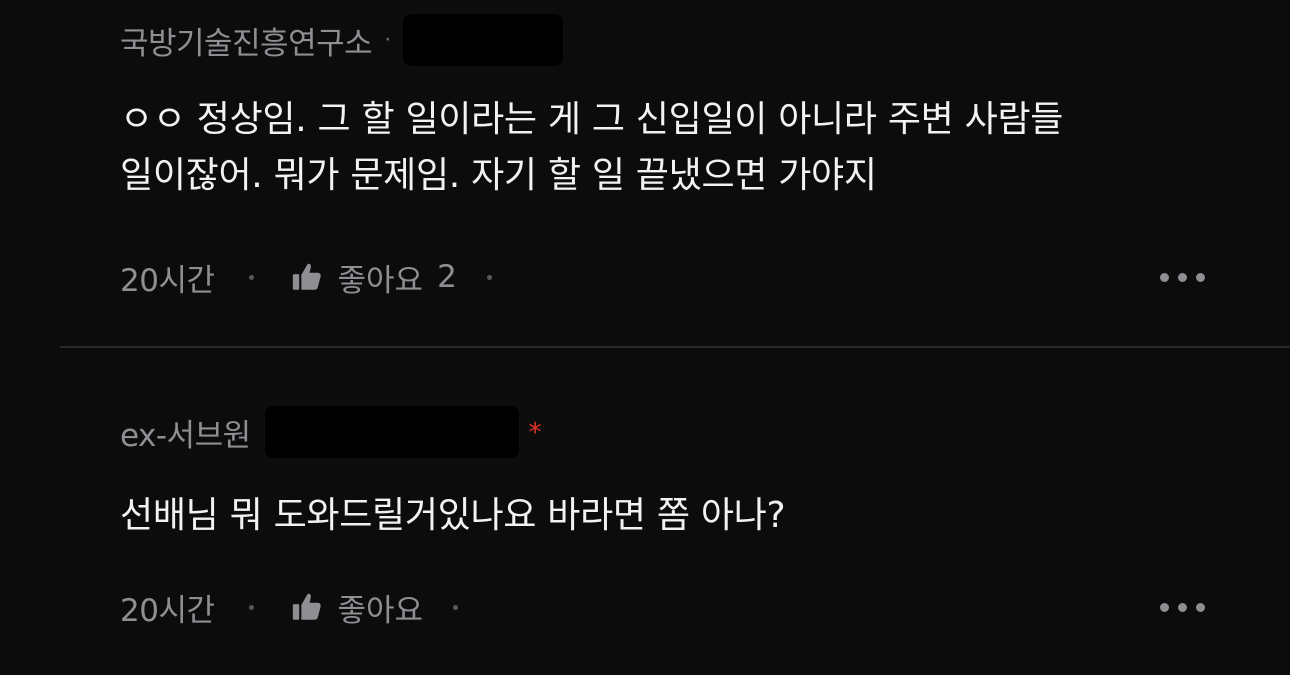 The width and height of the screenshot is (1290, 675). I want to click on comment-author: 국방기술진흥연구소, so click(246, 40).